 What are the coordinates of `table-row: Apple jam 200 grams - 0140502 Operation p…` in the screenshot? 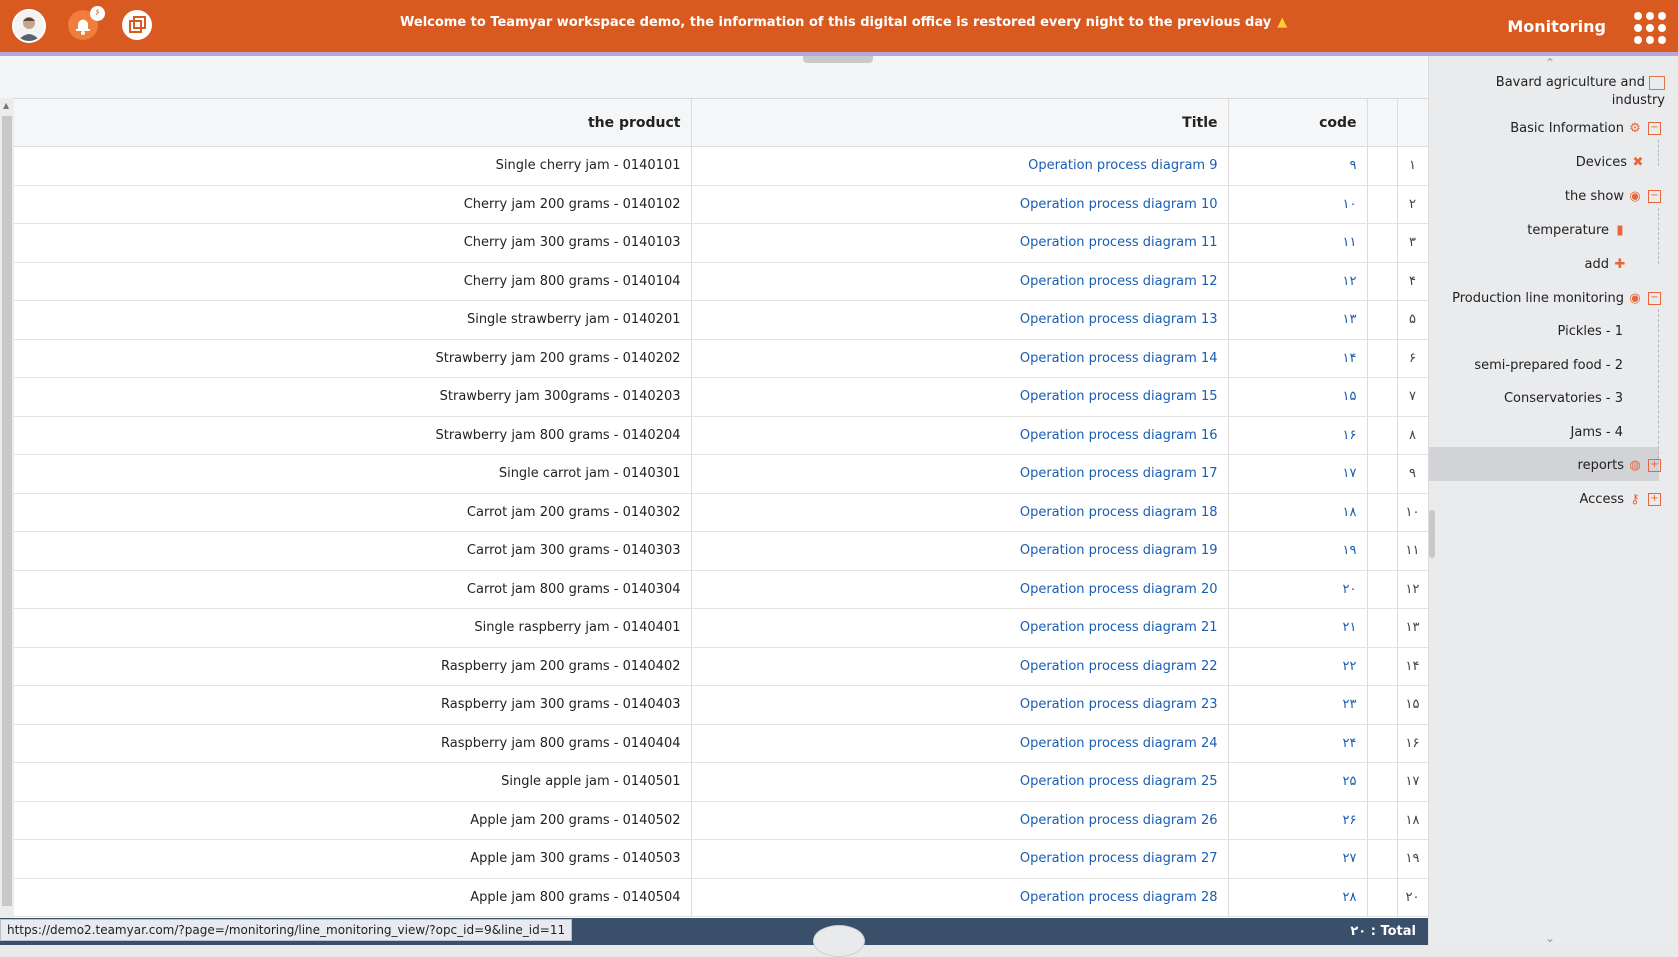 It's located at (721, 820).